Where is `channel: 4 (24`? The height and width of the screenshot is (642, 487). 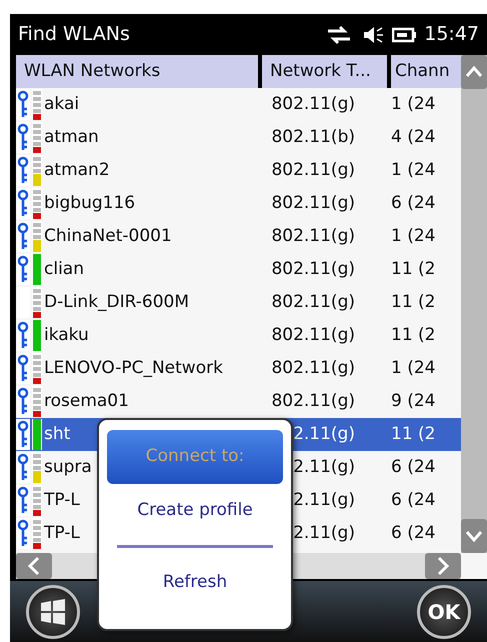 channel: 4 (24 is located at coordinates (413, 137).